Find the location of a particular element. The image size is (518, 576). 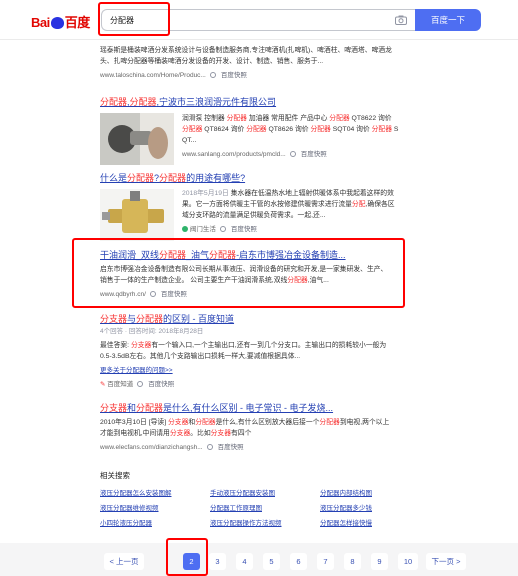

header: Bai百度 百度一下 is located at coordinates (259, 20).